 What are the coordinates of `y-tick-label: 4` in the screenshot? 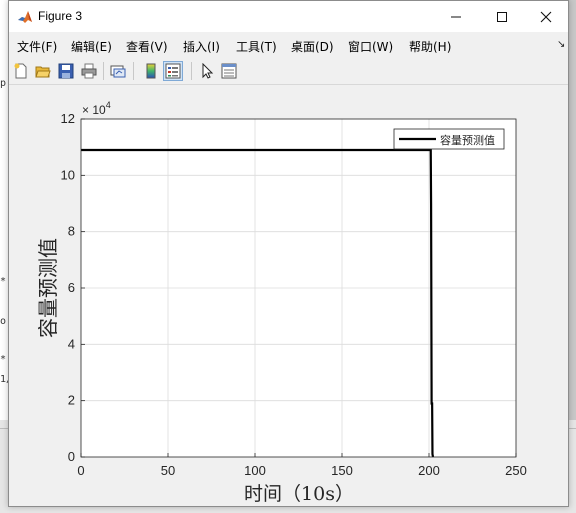 It's located at (71, 343).